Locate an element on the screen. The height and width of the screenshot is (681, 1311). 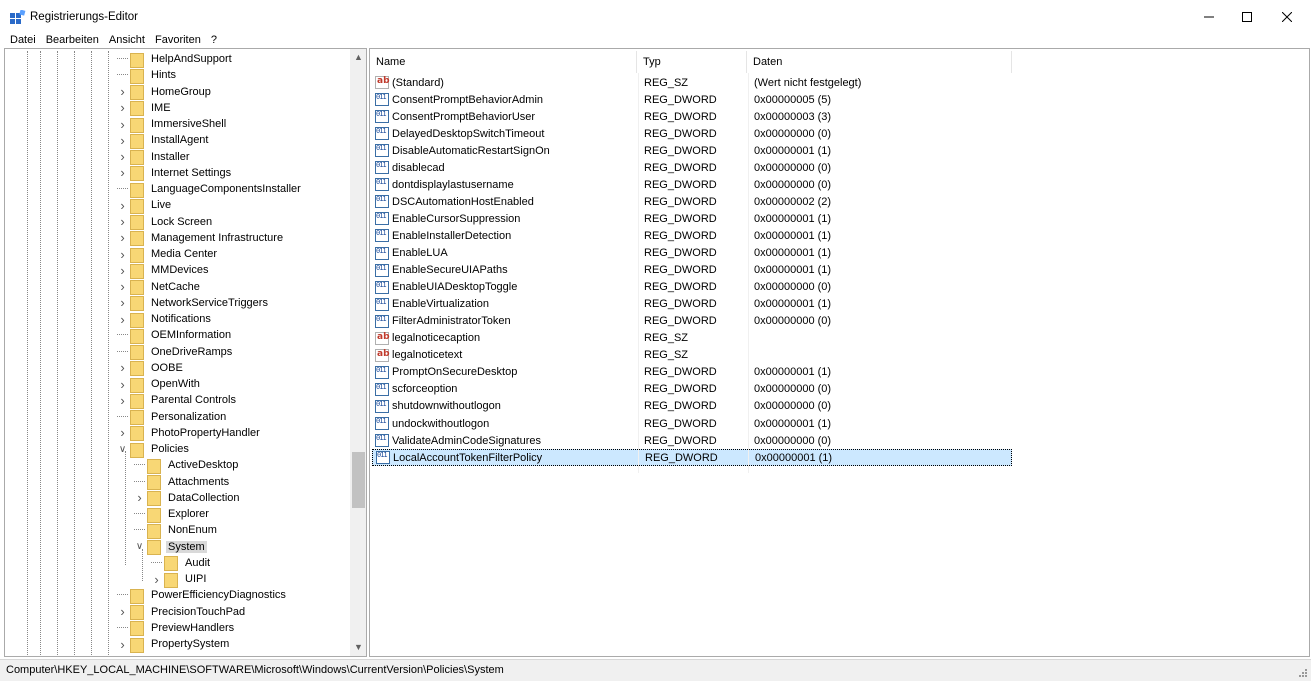
tree-item: OEMInformation is located at coordinates (175, 335).